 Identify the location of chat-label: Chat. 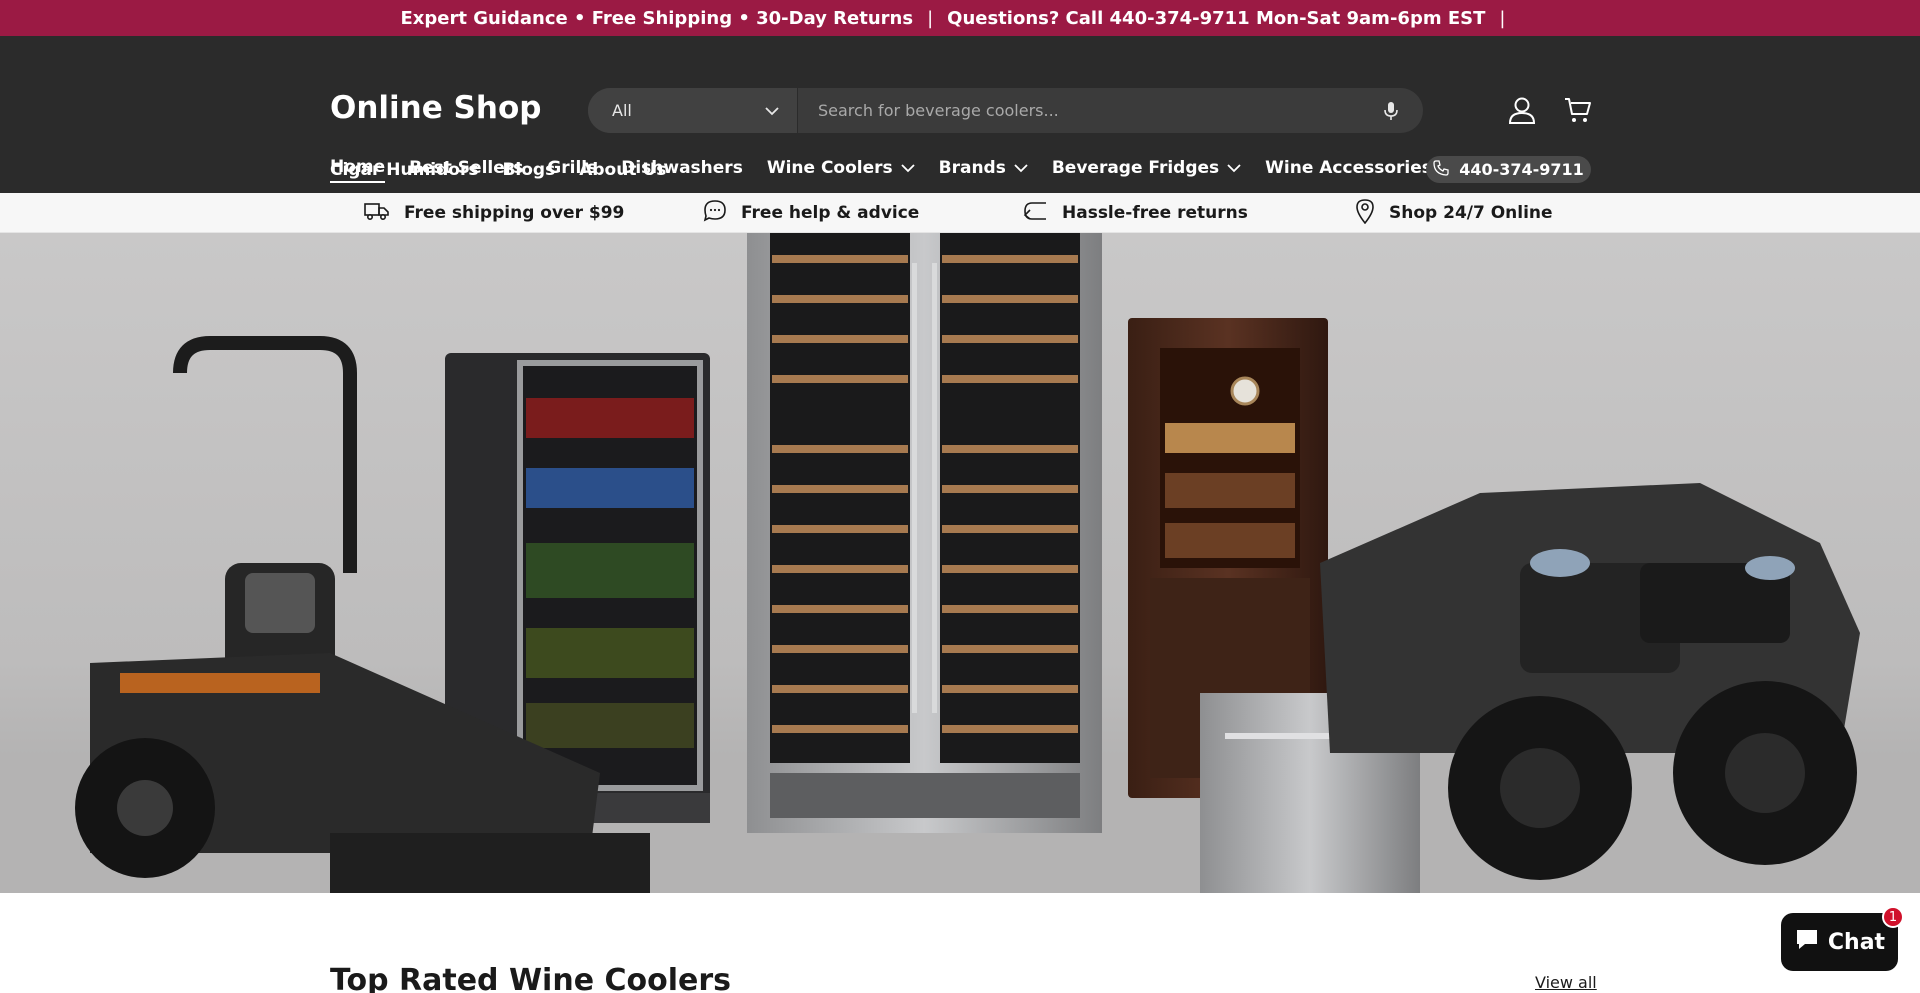
(1856, 942).